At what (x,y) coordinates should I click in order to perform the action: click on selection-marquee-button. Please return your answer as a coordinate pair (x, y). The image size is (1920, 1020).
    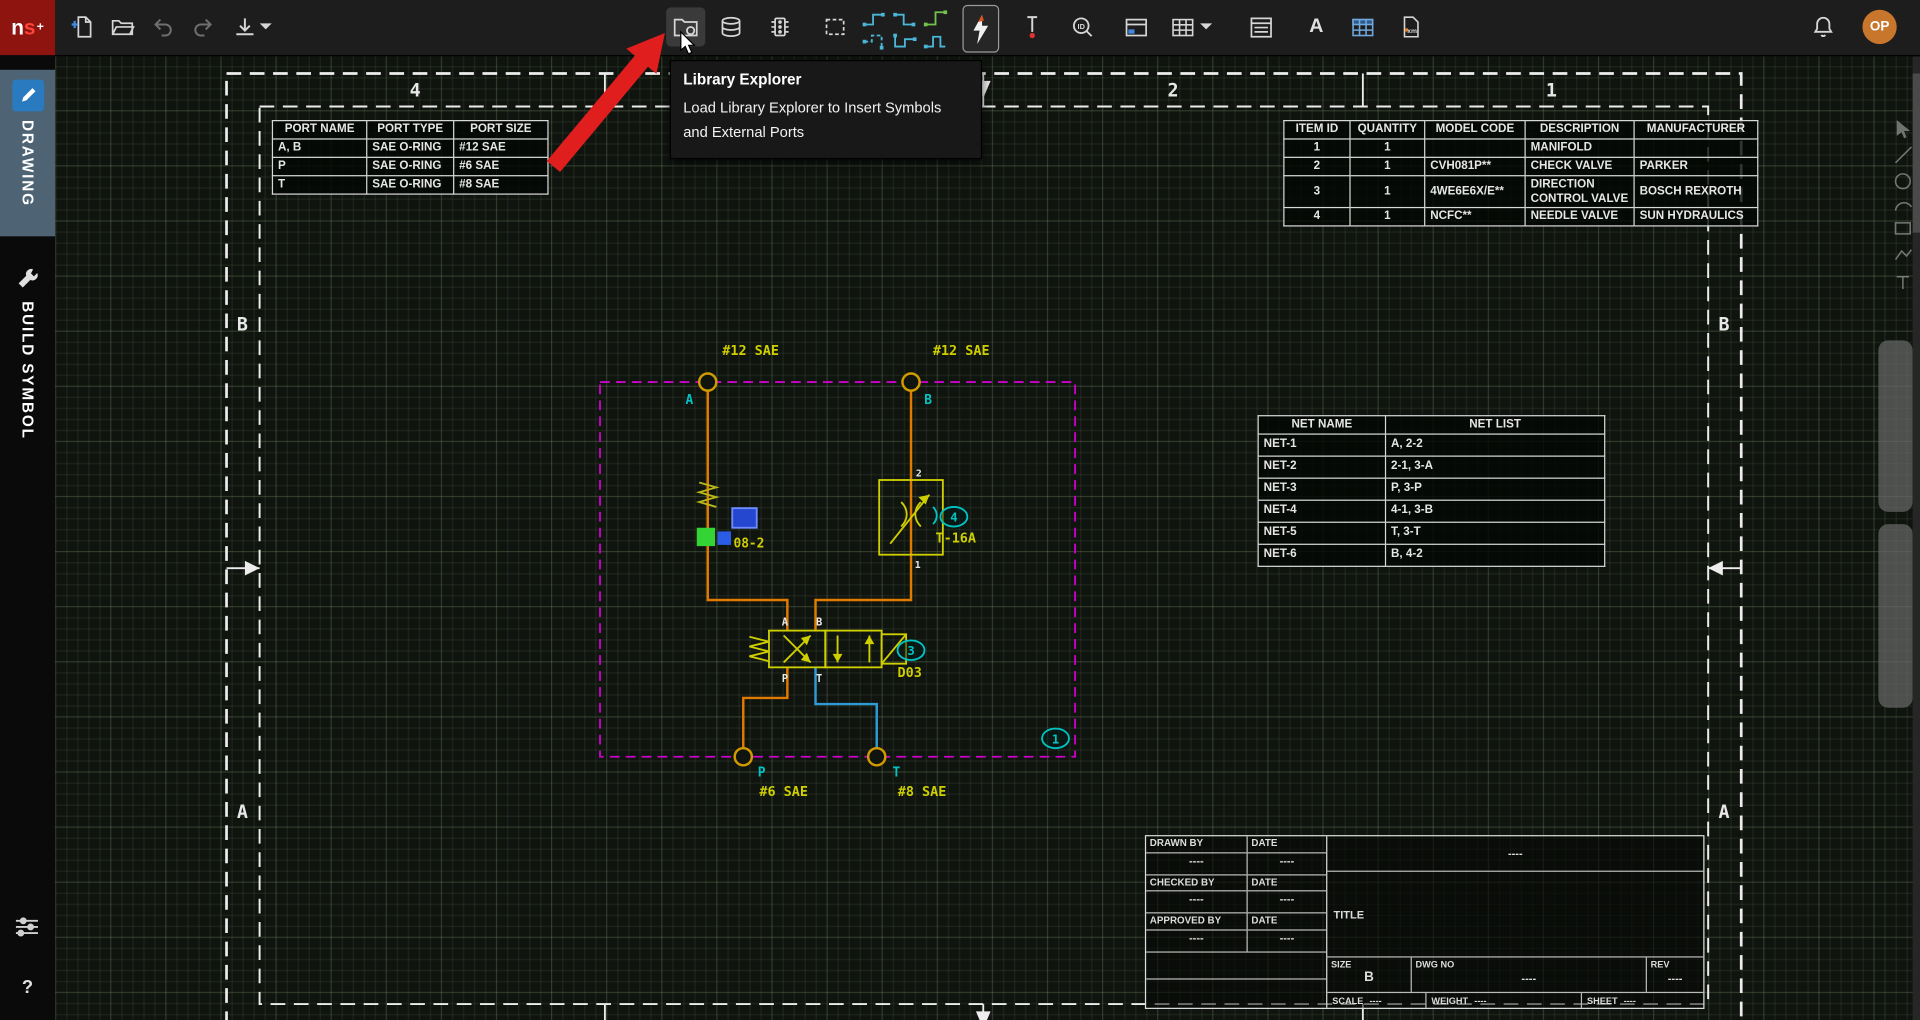
    Looking at the image, I should click on (835, 26).